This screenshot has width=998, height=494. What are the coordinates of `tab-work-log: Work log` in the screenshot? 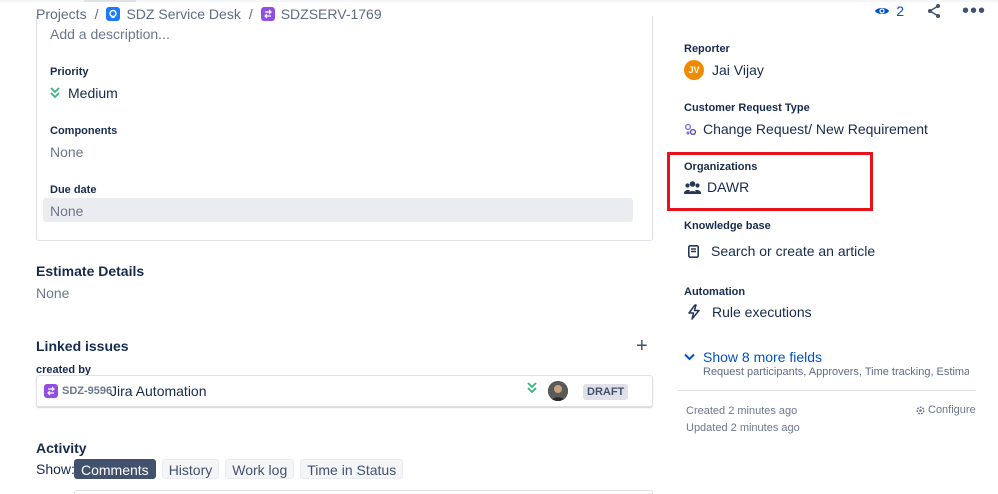 It's located at (260, 469).